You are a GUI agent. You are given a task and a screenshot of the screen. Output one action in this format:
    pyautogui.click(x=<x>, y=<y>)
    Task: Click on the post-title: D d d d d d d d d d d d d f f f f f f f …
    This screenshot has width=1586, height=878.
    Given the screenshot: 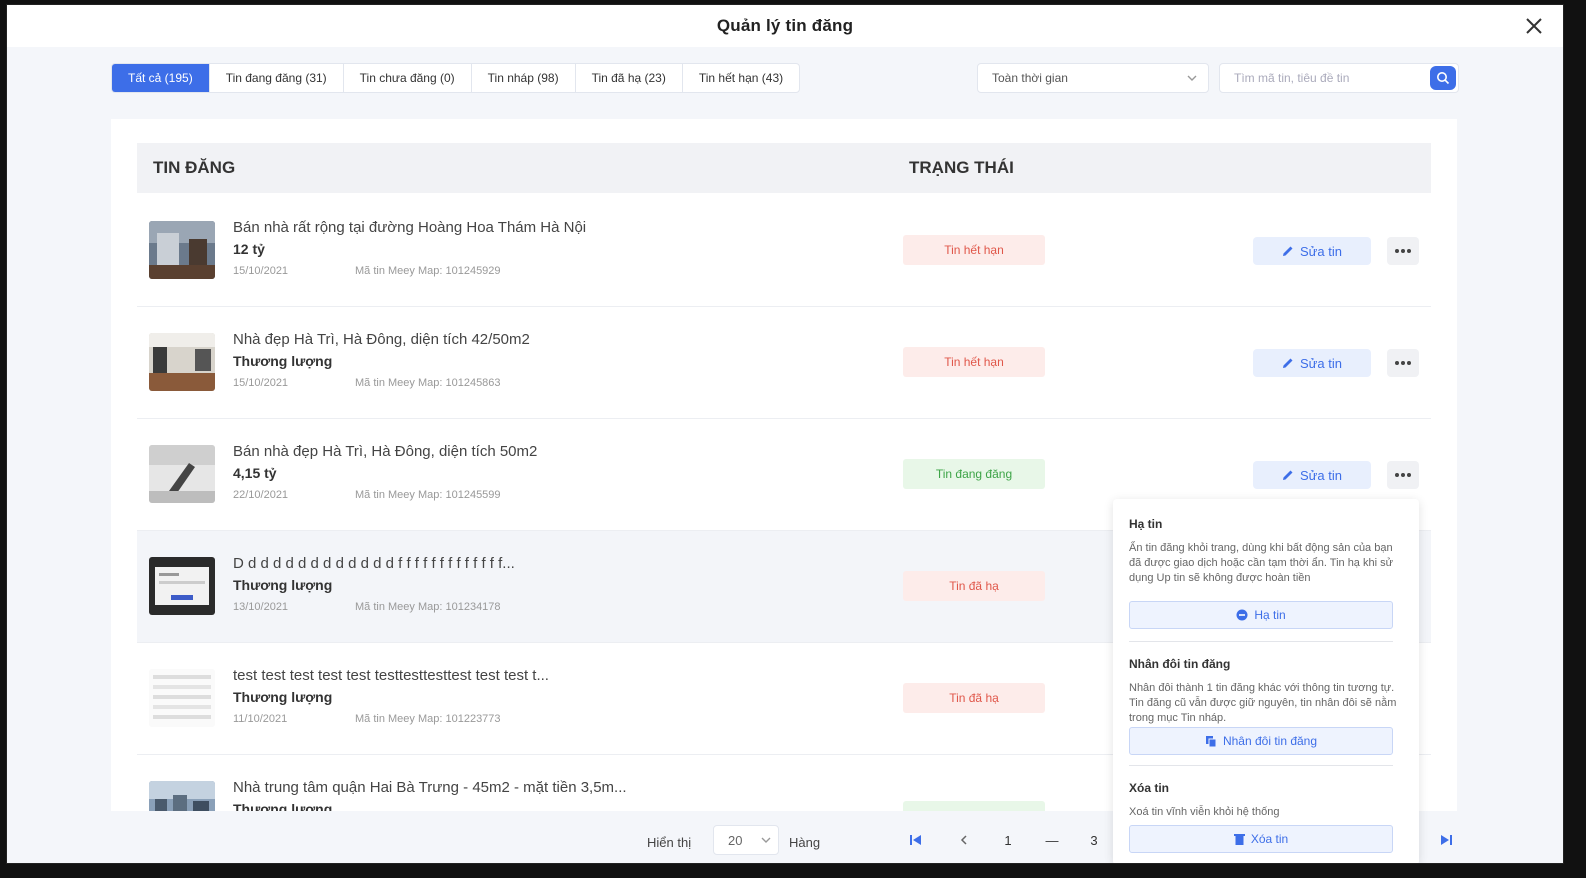 What is the action you would take?
    pyautogui.click(x=374, y=563)
    